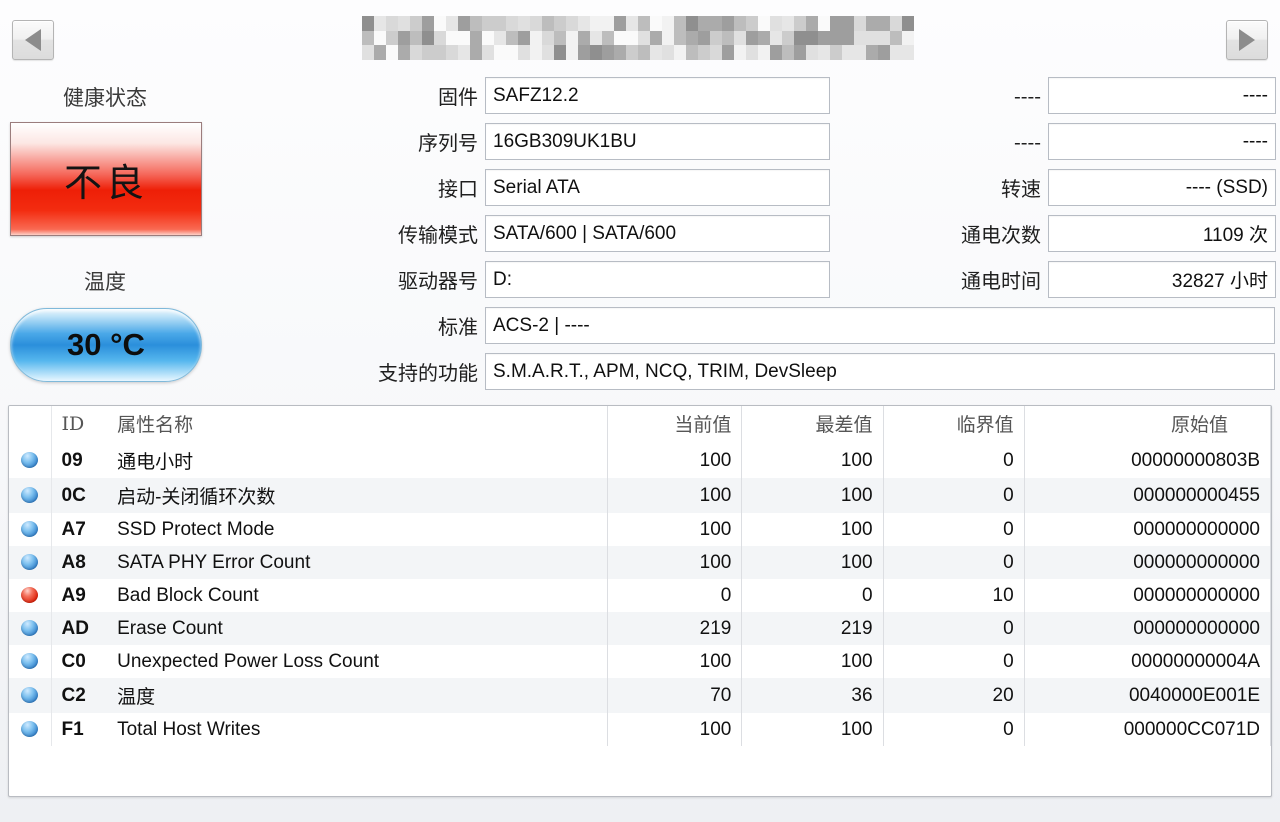 This screenshot has height=822, width=1280. I want to click on health-status-value: 不良, so click(105, 182).